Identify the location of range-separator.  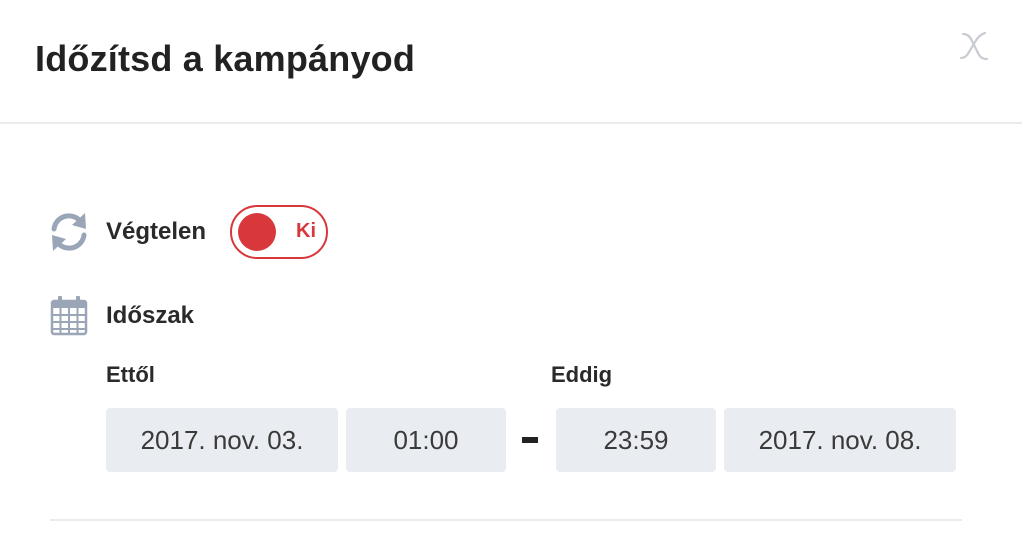
(530, 440).